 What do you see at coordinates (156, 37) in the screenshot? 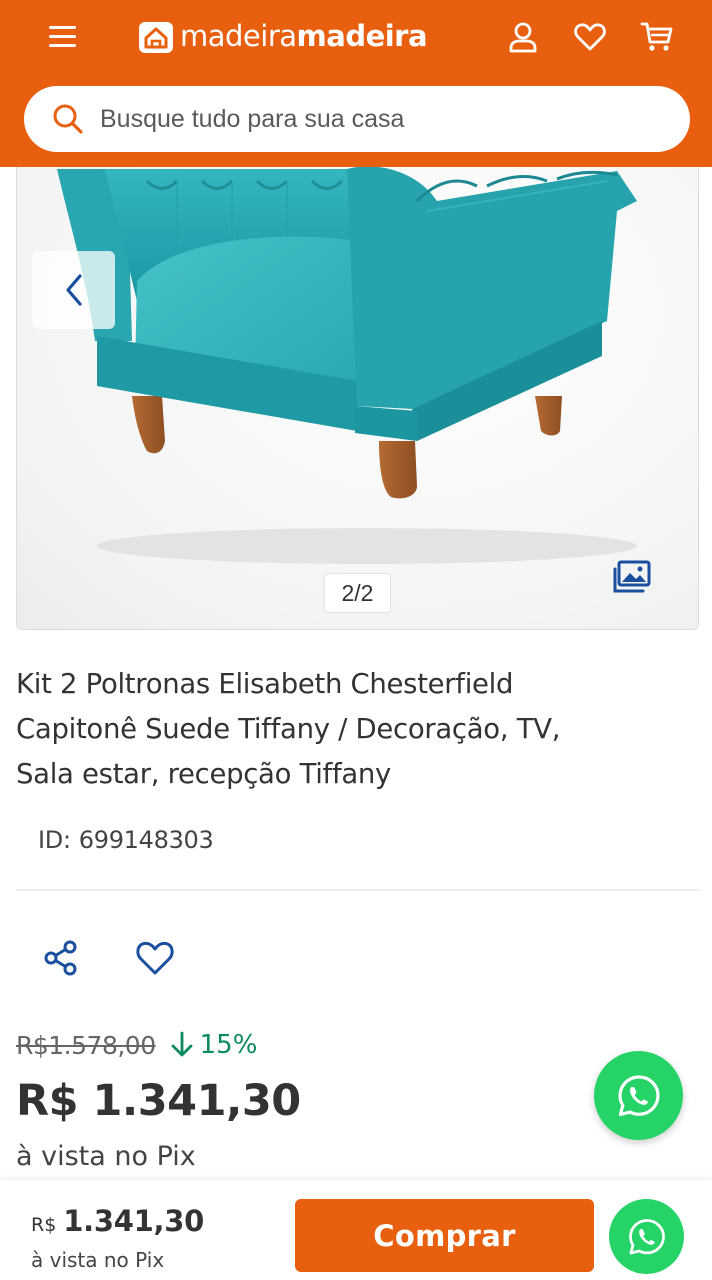
I see `logo-house-icon` at bounding box center [156, 37].